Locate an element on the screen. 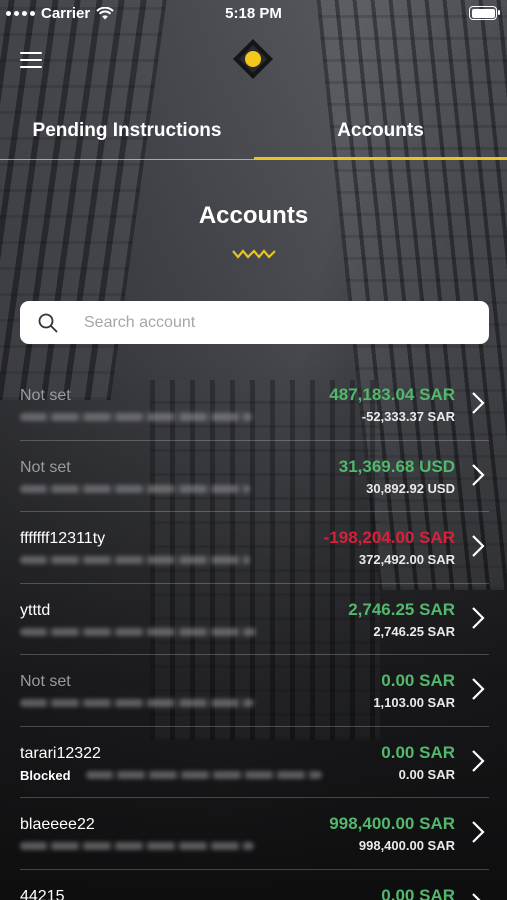  battery-icon is located at coordinates (484, 13).